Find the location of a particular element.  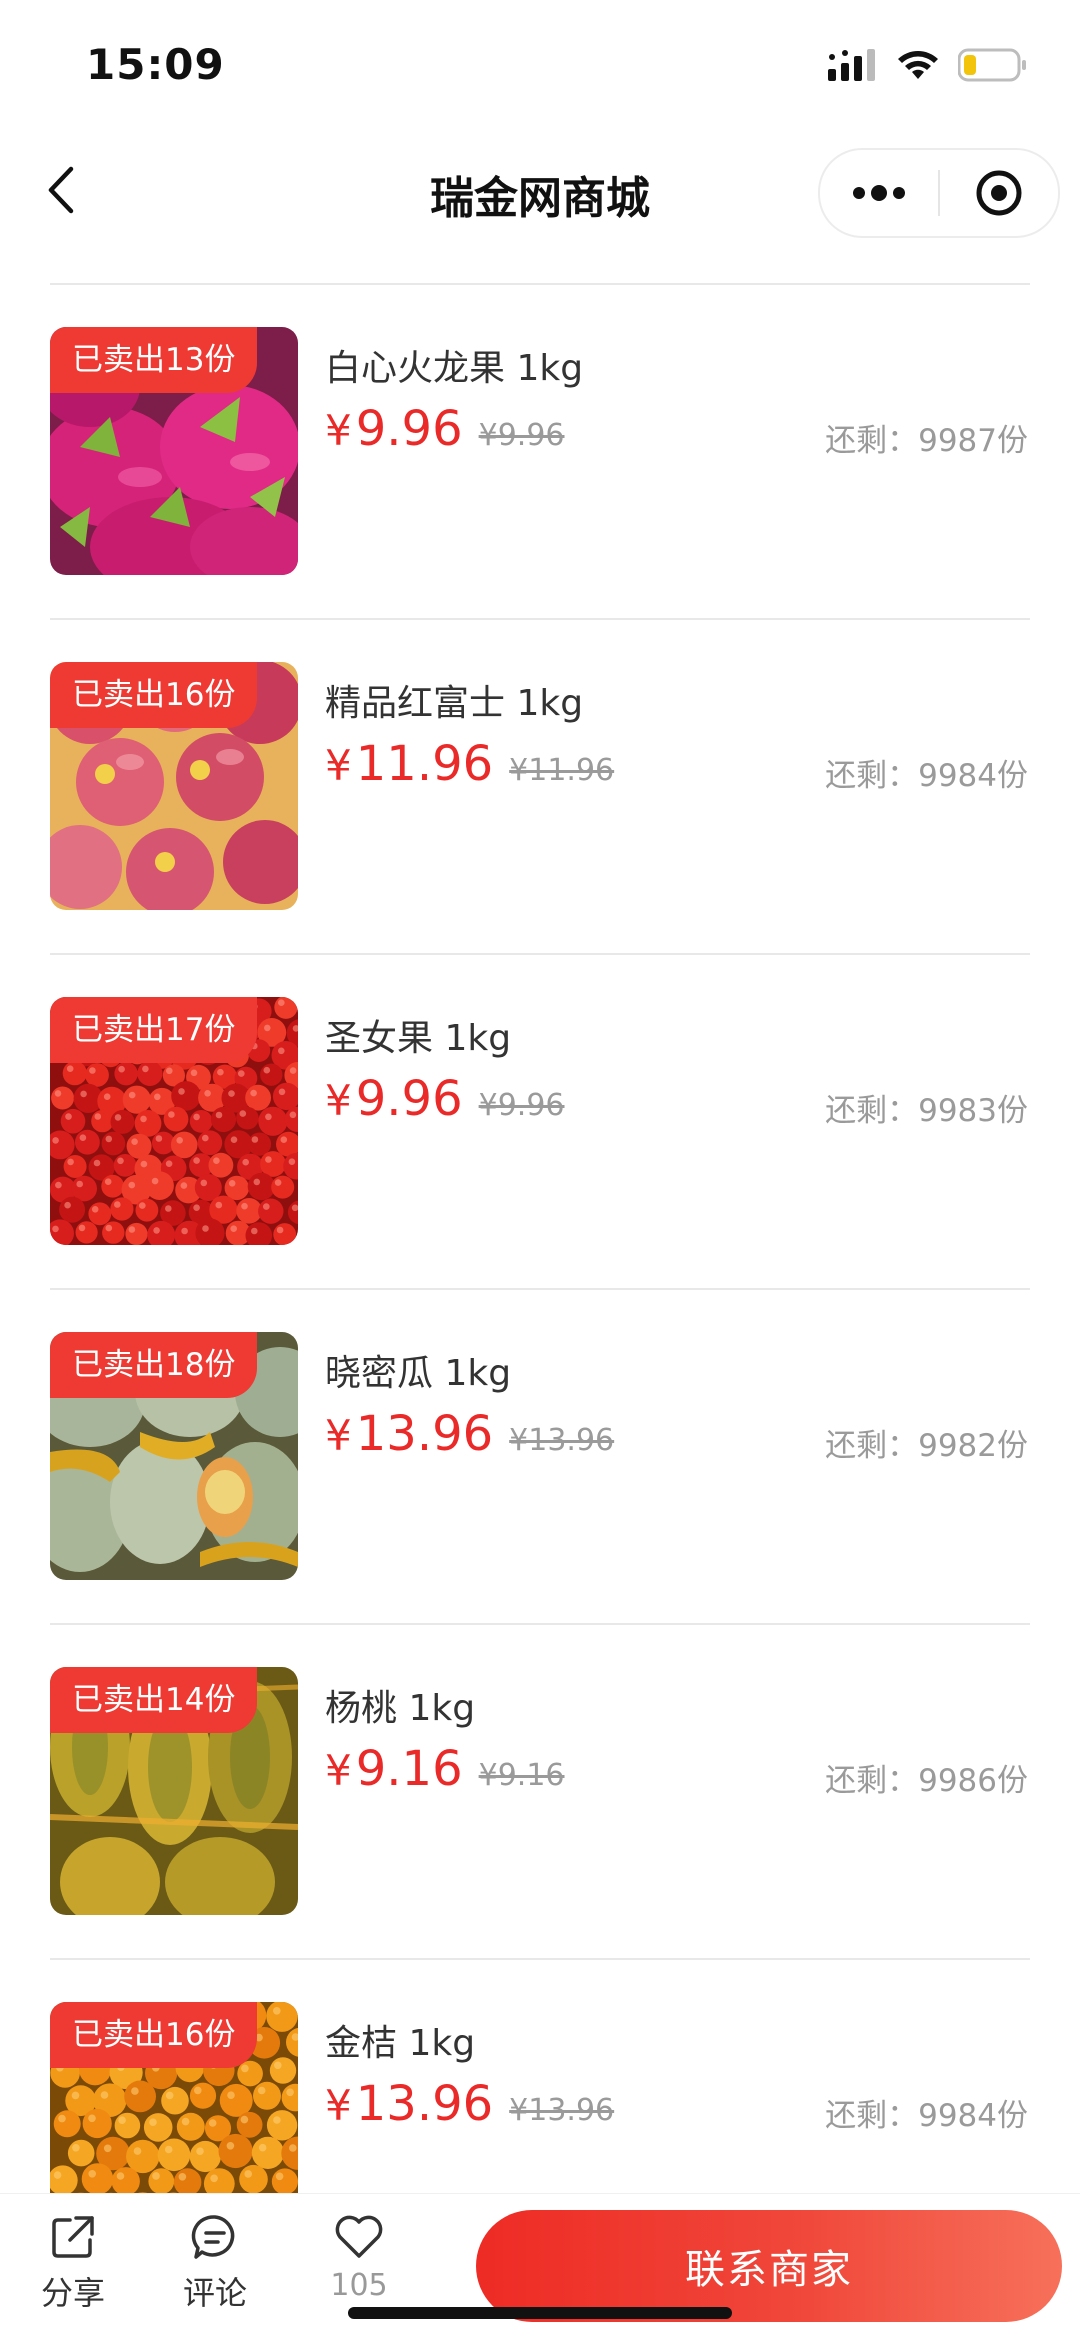

share-icon is located at coordinates (73, 2237).